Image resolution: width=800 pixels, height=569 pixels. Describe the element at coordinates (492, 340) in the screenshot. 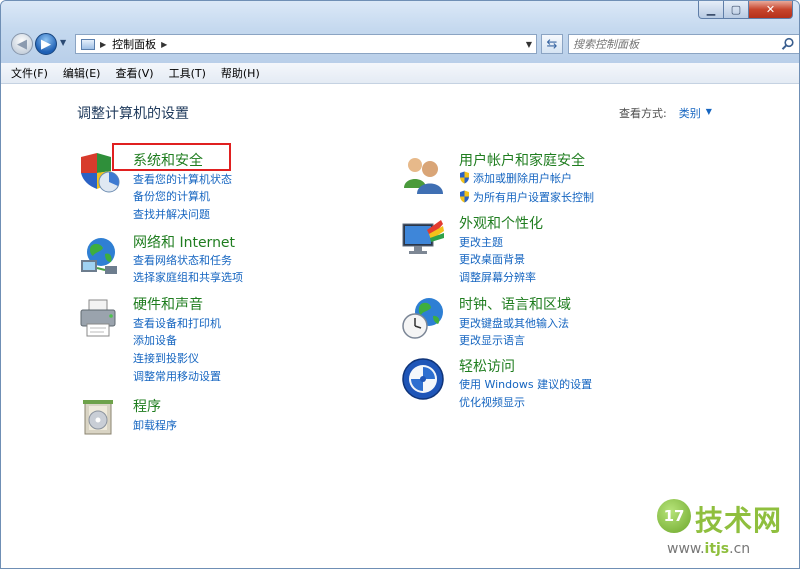

I see `link-display-language: 更改显示语言` at that location.